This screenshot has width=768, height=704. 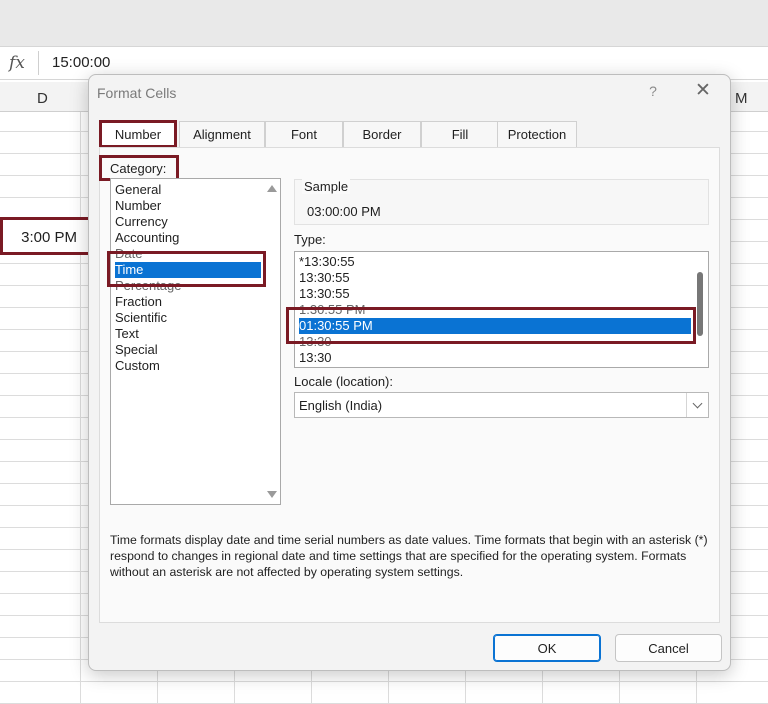 I want to click on sample-value: 03:00:00 PM, so click(x=344, y=211).